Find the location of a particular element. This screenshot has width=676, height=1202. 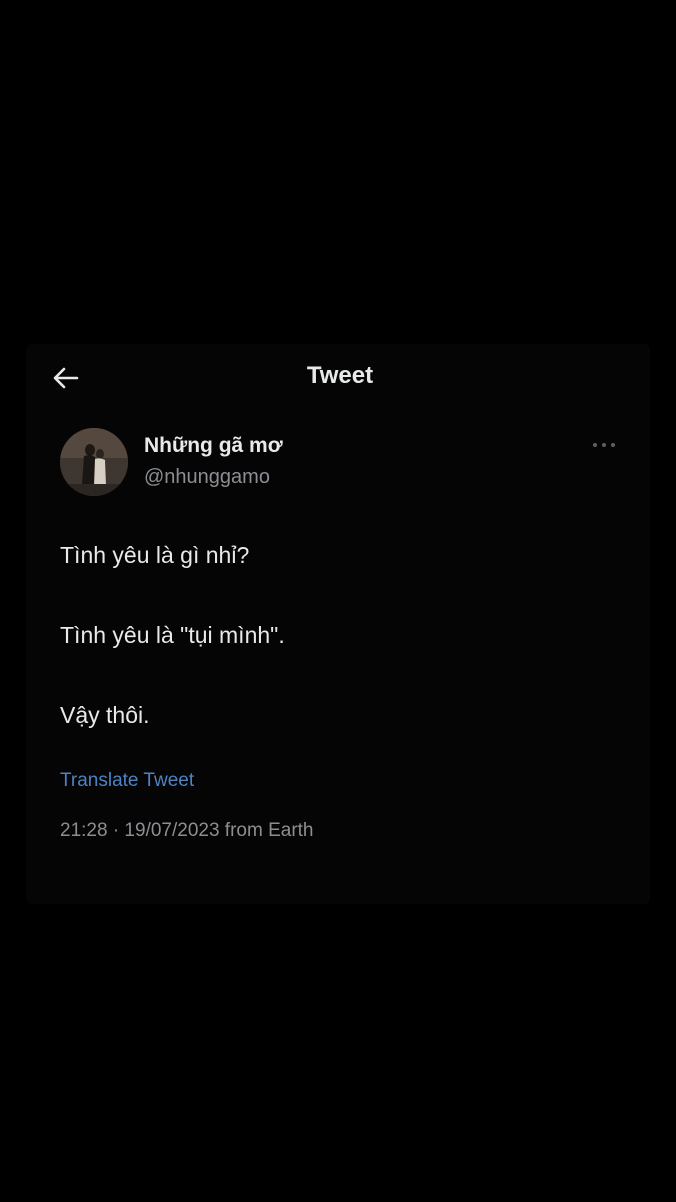

avatar is located at coordinates (94, 462).